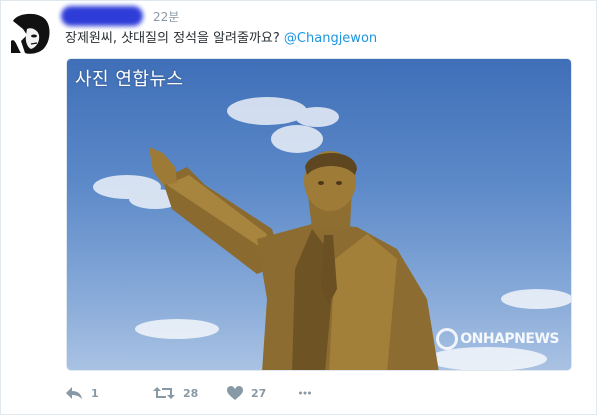 The width and height of the screenshot is (597, 415). Describe the element at coordinates (129, 79) in the screenshot. I see `photo-caption: 사진 연합뉴스` at that location.